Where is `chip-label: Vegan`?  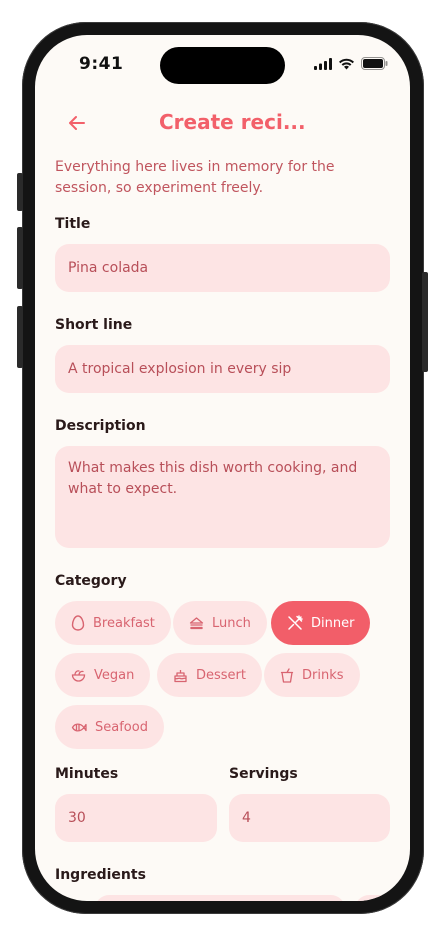
chip-label: Vegan is located at coordinates (114, 675).